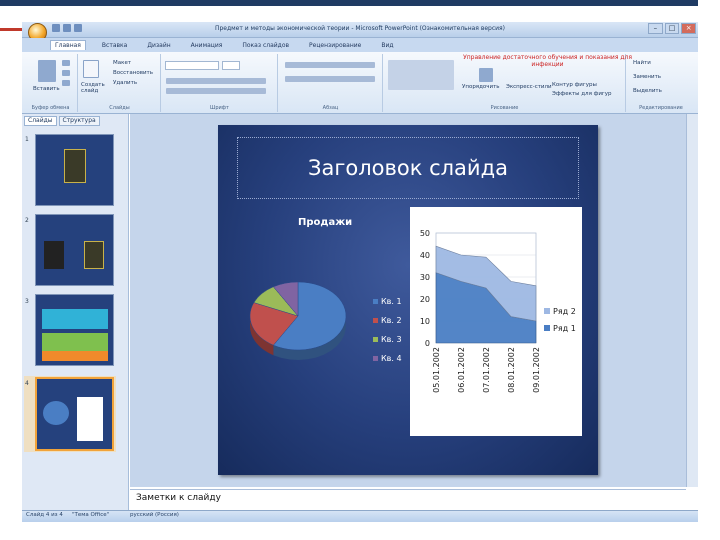 The width and height of the screenshot is (720, 540). Describe the element at coordinates (672, 28) in the screenshot. I see `maximize-button: □` at that location.